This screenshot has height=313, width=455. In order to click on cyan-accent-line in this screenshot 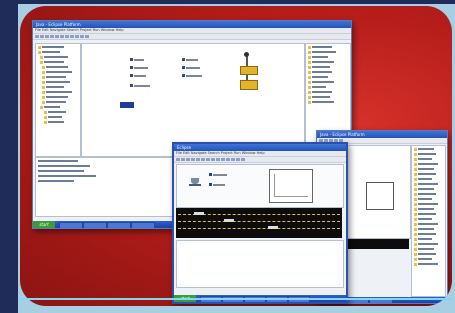, I will do `click(236, 299)`.